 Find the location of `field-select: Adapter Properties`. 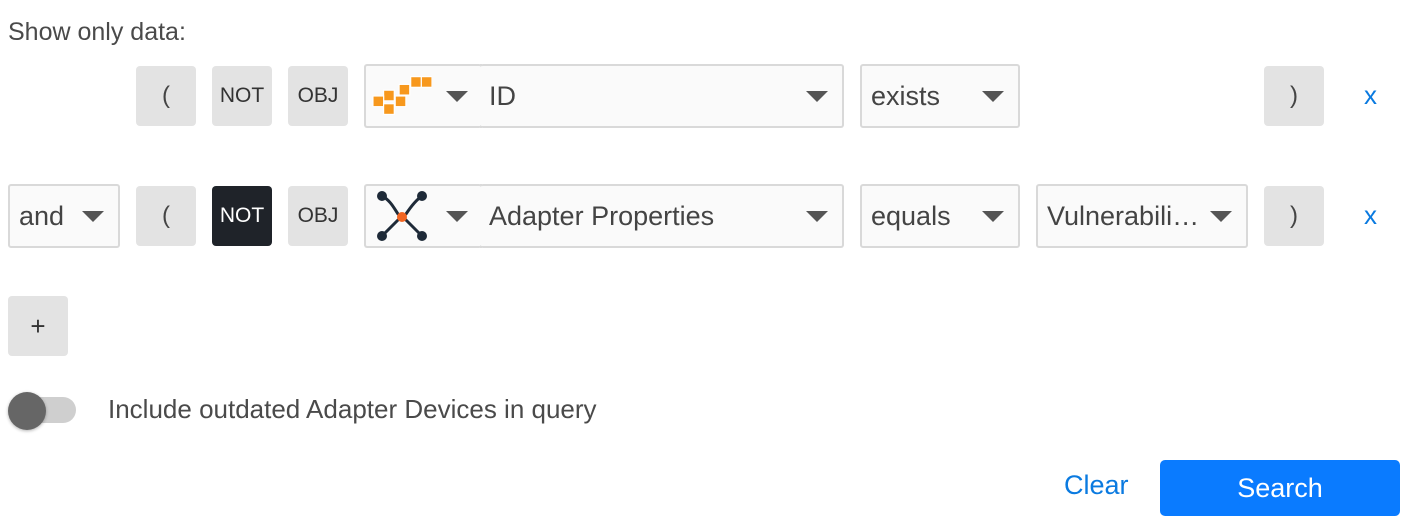

field-select: Adapter Properties is located at coordinates (662, 216).